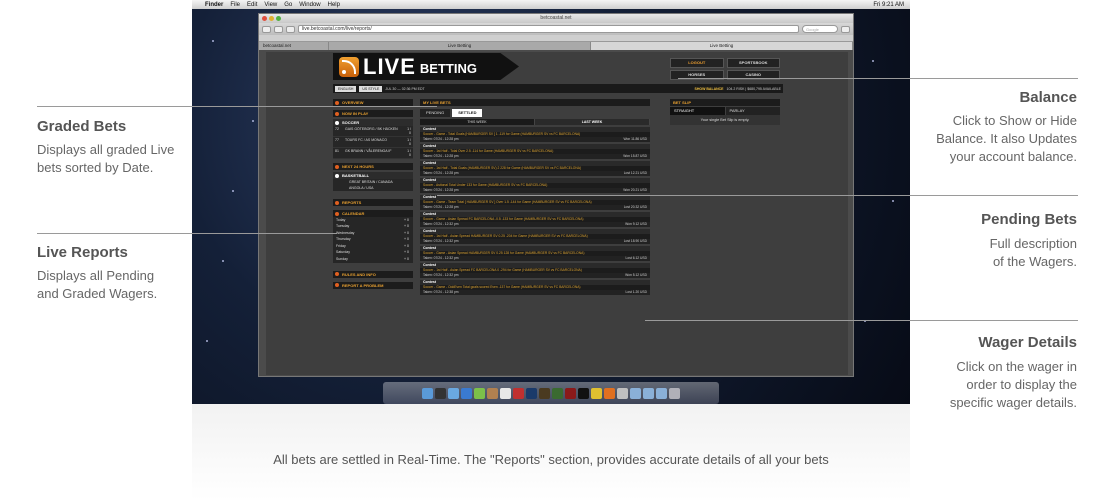  I want to click on site-logo: LIVE BETTING, so click(426, 66).